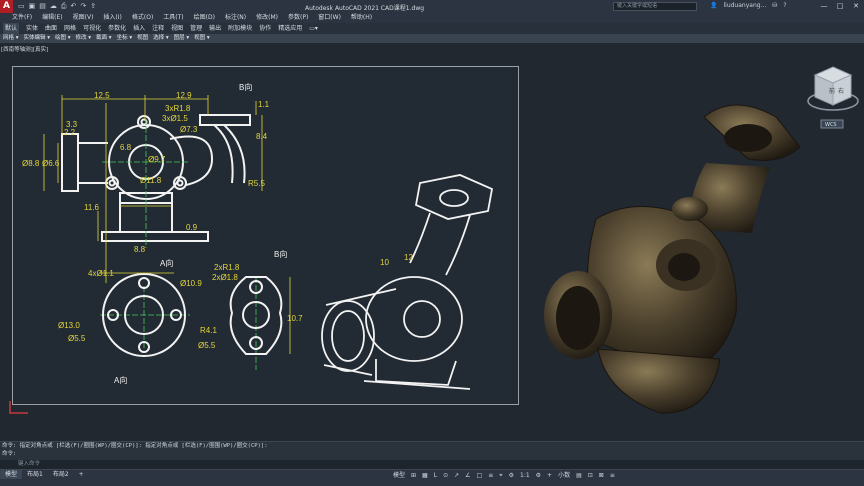 Image resolution: width=864 pixels, height=486 pixels. What do you see at coordinates (361, 18) in the screenshot?
I see `menu-help: 帮助(H)` at bounding box center [361, 18].